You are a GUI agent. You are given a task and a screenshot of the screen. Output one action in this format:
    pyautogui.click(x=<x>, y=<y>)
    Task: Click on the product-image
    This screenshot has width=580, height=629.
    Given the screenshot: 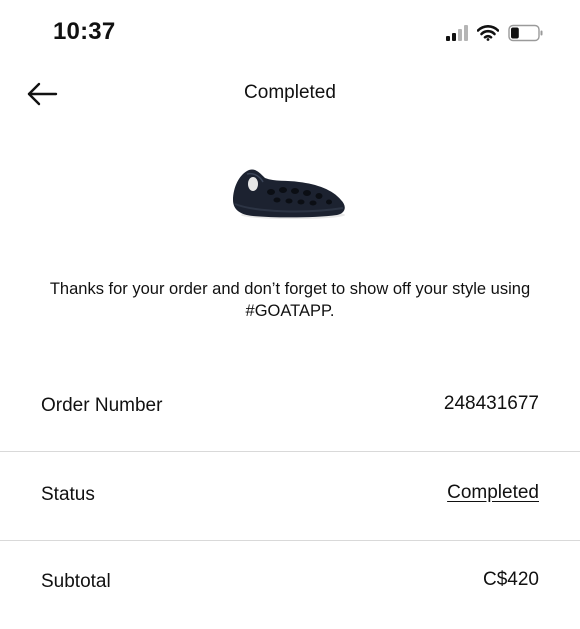 What is the action you would take?
    pyautogui.click(x=290, y=195)
    